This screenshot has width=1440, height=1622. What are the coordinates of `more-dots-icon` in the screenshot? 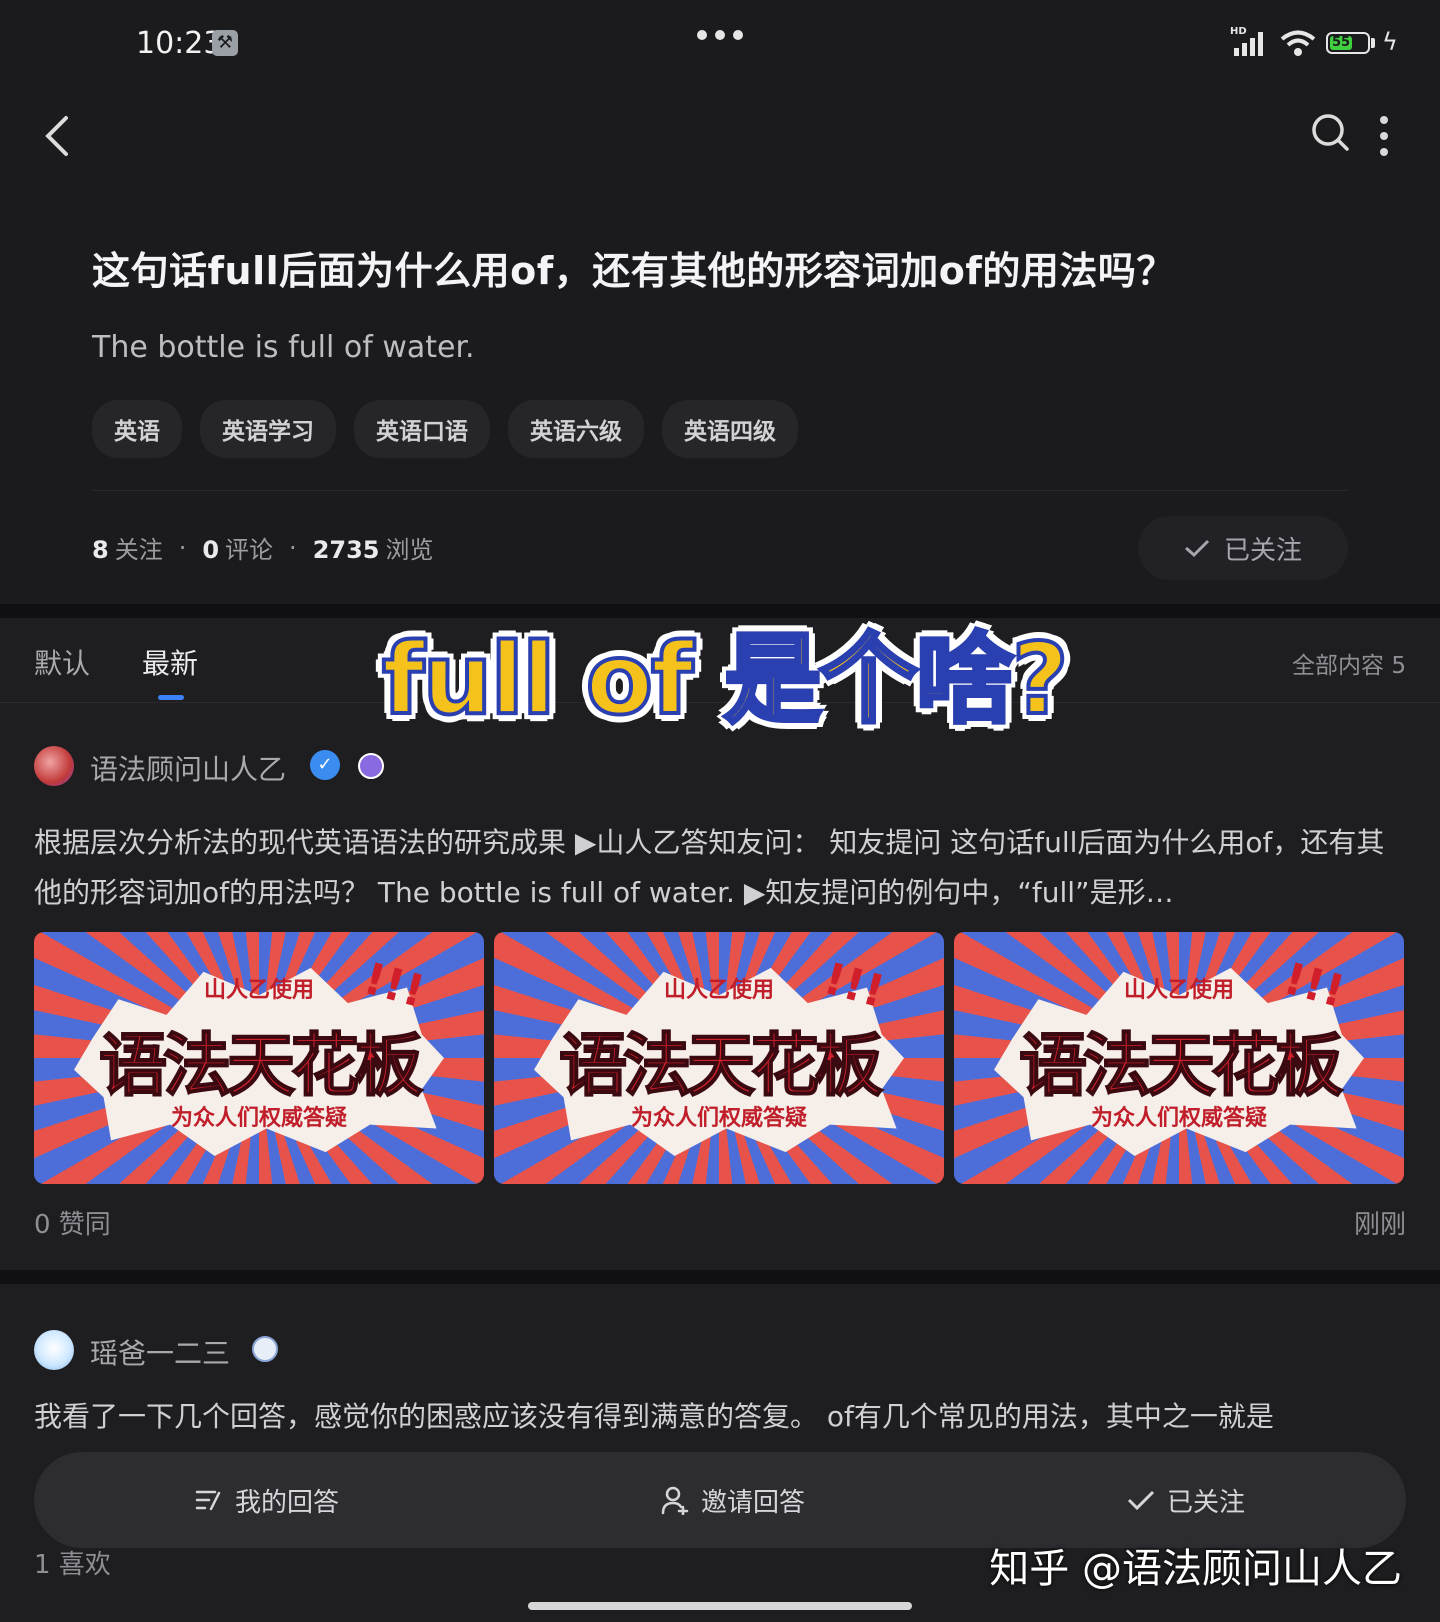 It's located at (720, 35).